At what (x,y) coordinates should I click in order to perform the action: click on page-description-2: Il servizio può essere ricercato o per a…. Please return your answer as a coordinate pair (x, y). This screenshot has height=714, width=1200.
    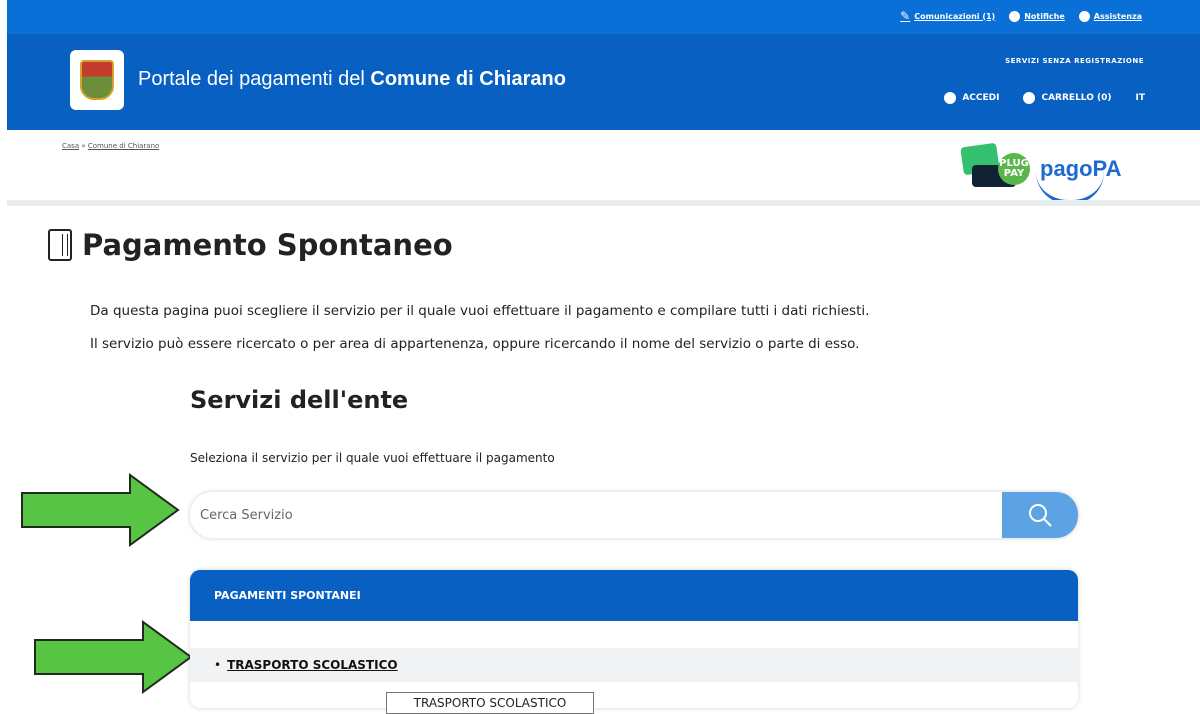
    Looking at the image, I should click on (475, 344).